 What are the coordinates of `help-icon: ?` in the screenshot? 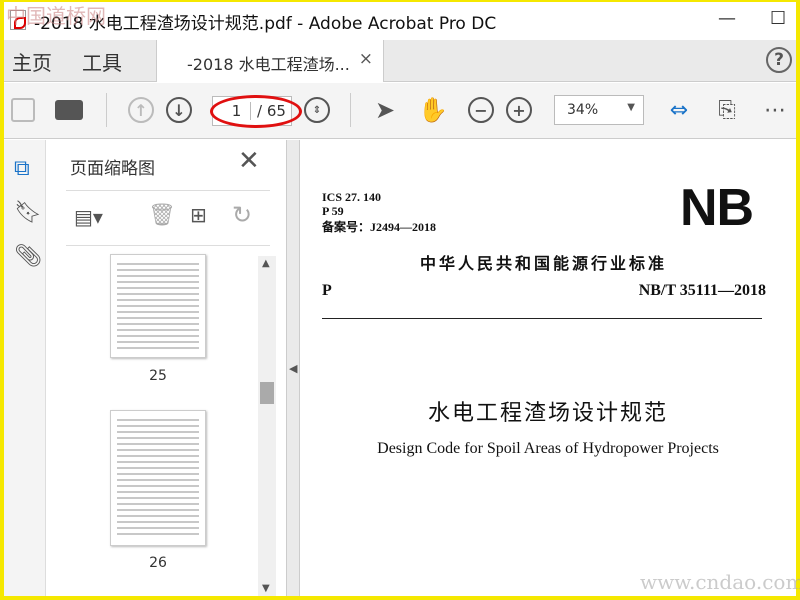 It's located at (779, 60).